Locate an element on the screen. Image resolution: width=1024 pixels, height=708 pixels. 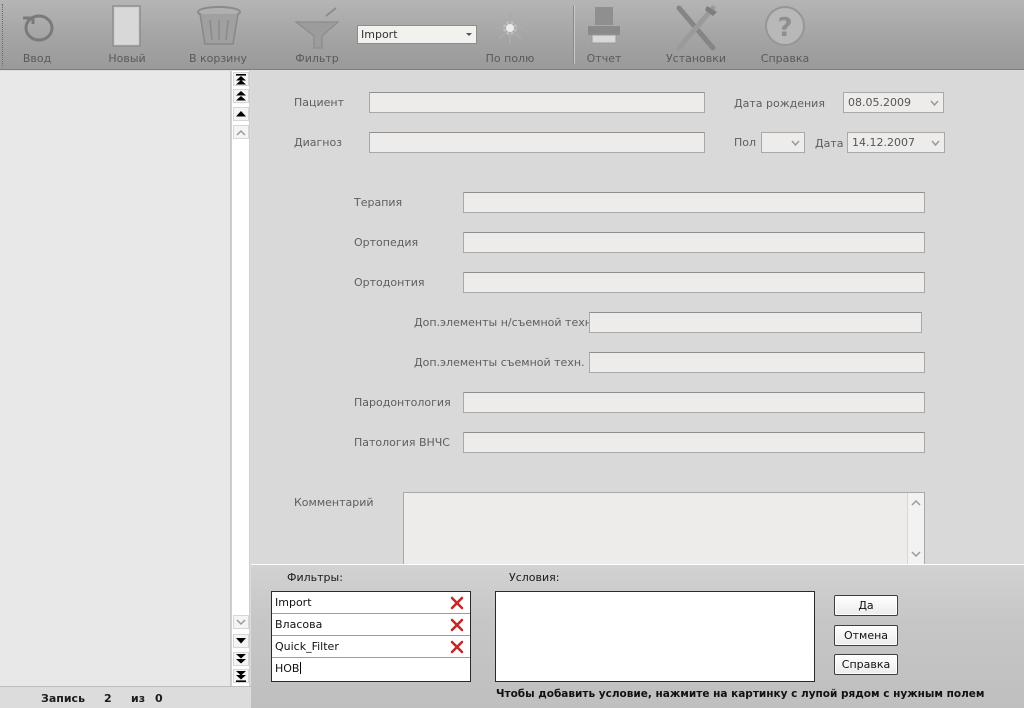
by-field-button: По полю is located at coordinates (510, 34).